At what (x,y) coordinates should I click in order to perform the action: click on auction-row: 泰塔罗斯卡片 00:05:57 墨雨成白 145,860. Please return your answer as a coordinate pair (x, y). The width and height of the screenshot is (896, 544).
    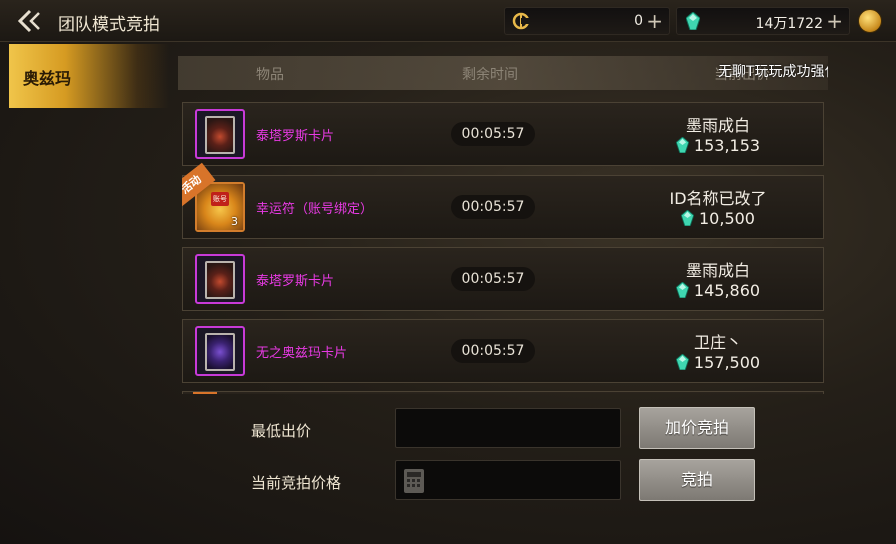
    Looking at the image, I should click on (503, 279).